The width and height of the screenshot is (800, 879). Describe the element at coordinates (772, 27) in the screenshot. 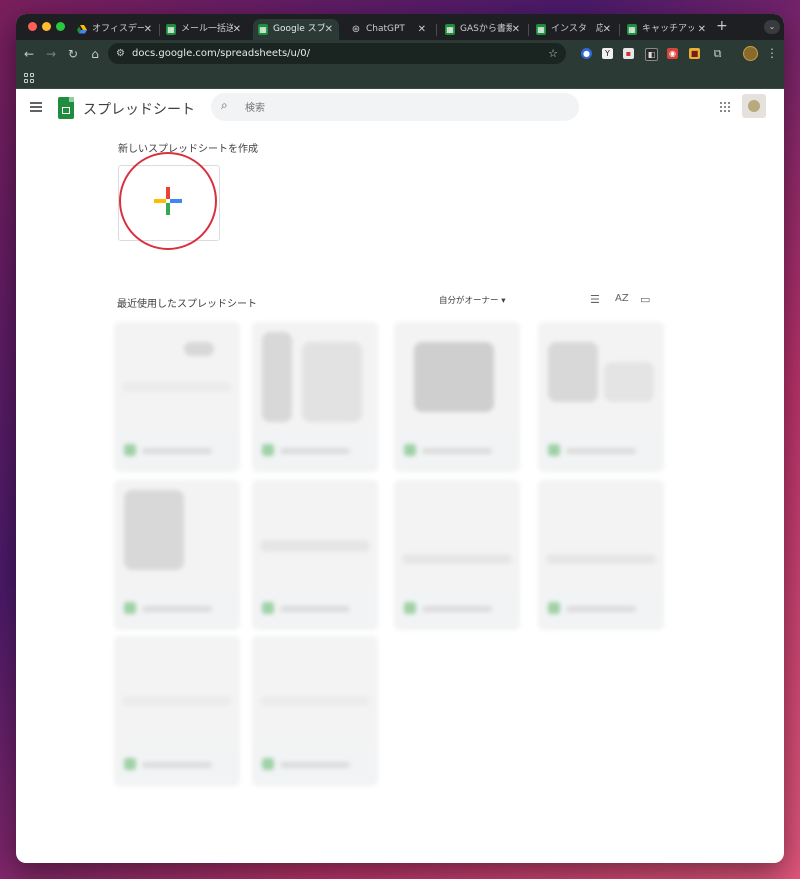

I see `tab-search-icon: ⌄` at that location.